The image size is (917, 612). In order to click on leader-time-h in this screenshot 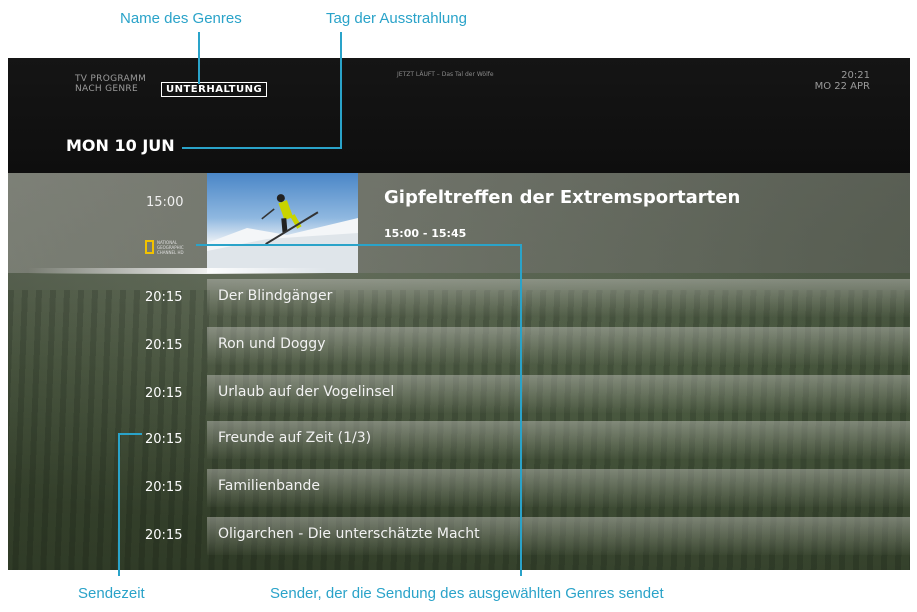, I will do `click(130, 434)`.